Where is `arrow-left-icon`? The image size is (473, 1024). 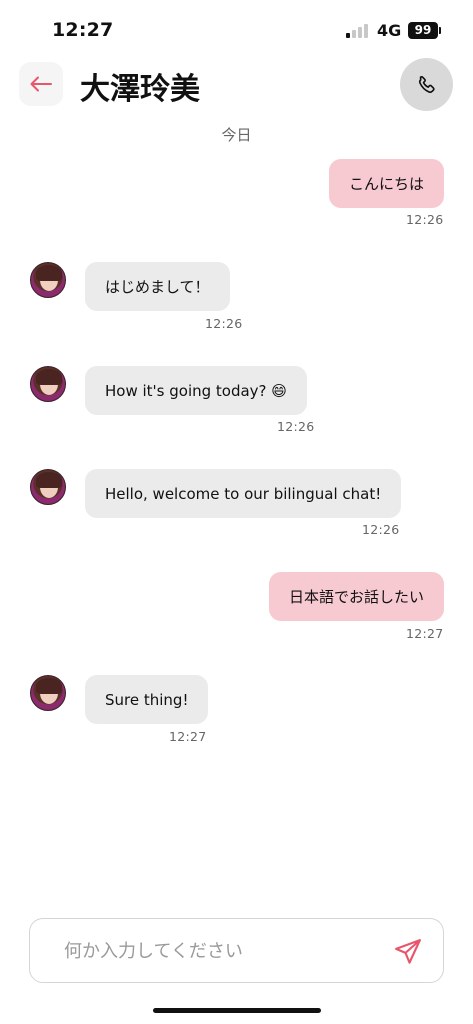 arrow-left-icon is located at coordinates (41, 84).